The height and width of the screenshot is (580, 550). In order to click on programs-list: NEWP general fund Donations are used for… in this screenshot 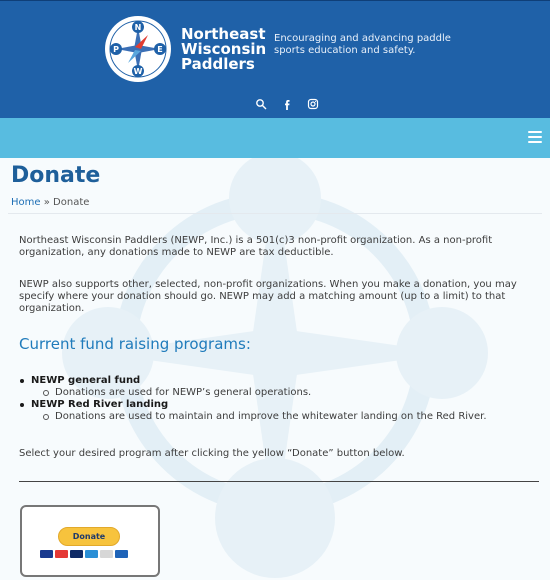, I will do `click(279, 399)`.